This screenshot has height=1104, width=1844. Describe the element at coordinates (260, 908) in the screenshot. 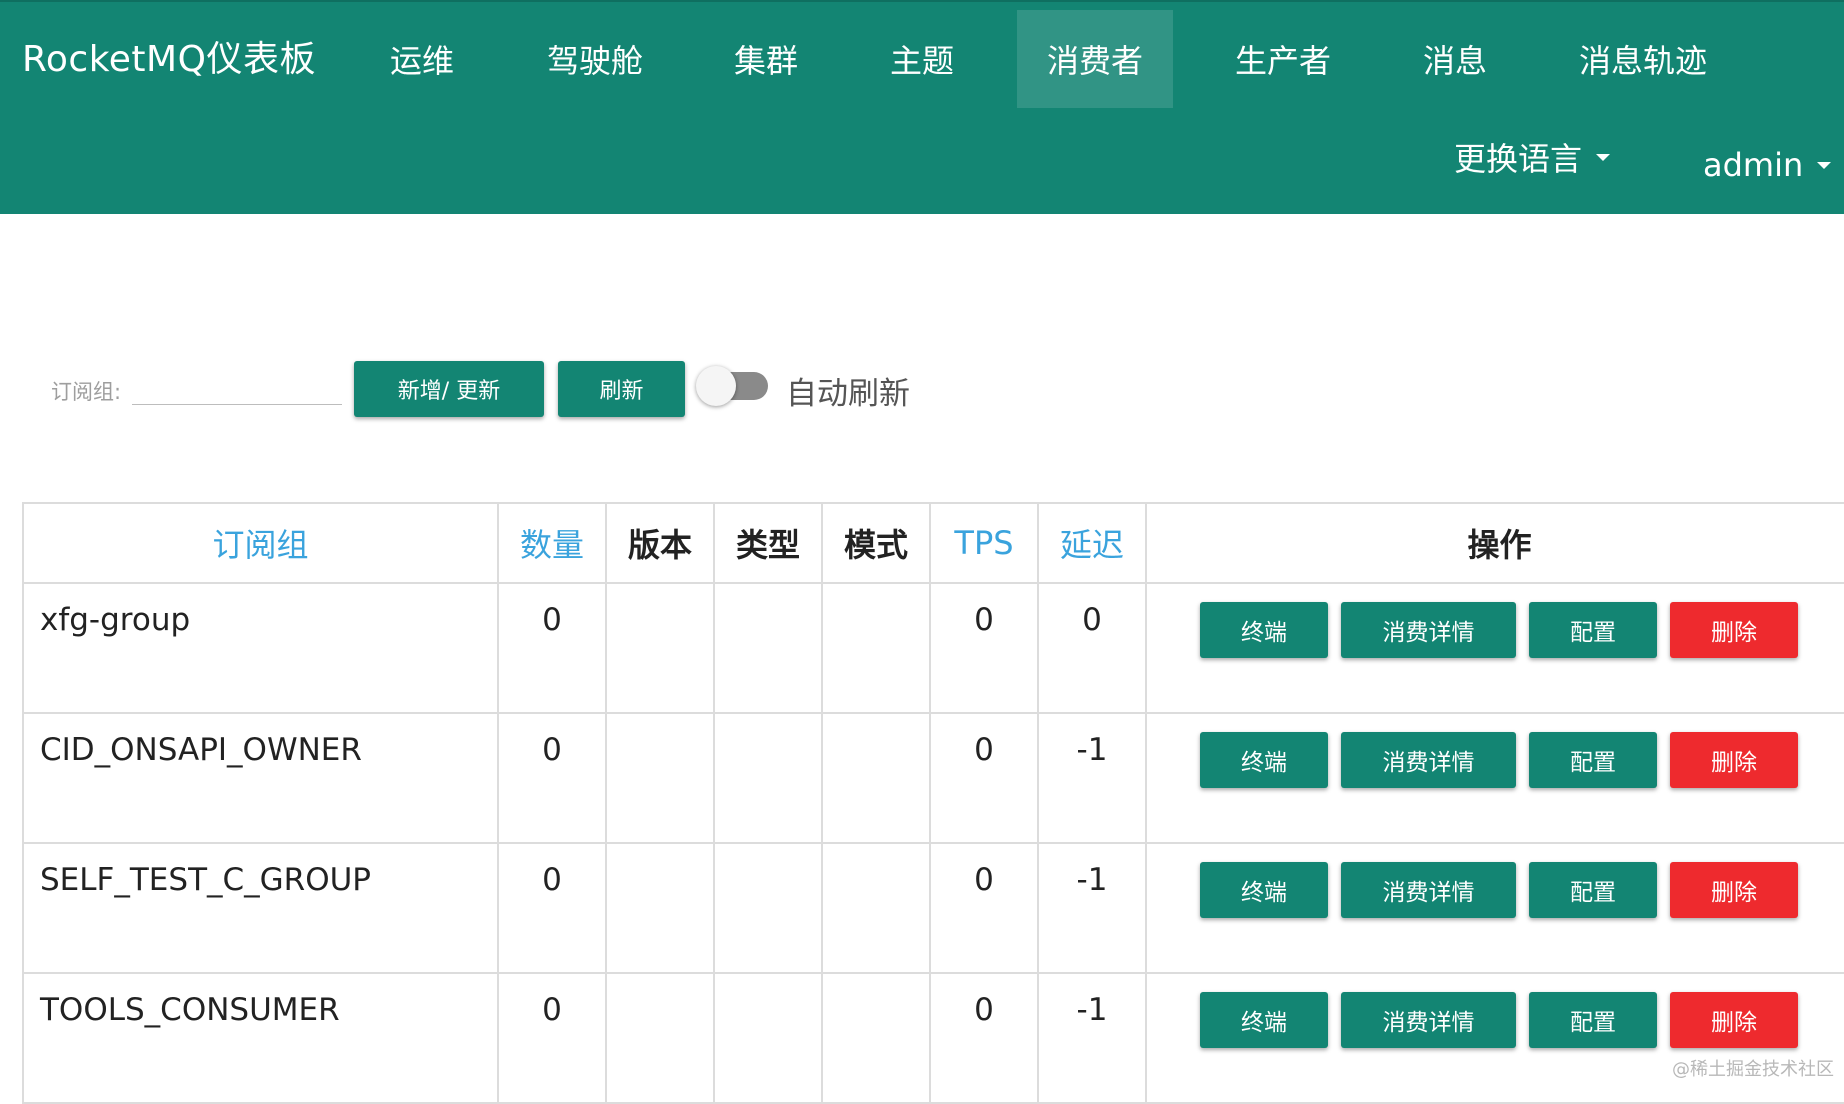

I see `cell-group: SELF_TEST_C_GROUP` at that location.